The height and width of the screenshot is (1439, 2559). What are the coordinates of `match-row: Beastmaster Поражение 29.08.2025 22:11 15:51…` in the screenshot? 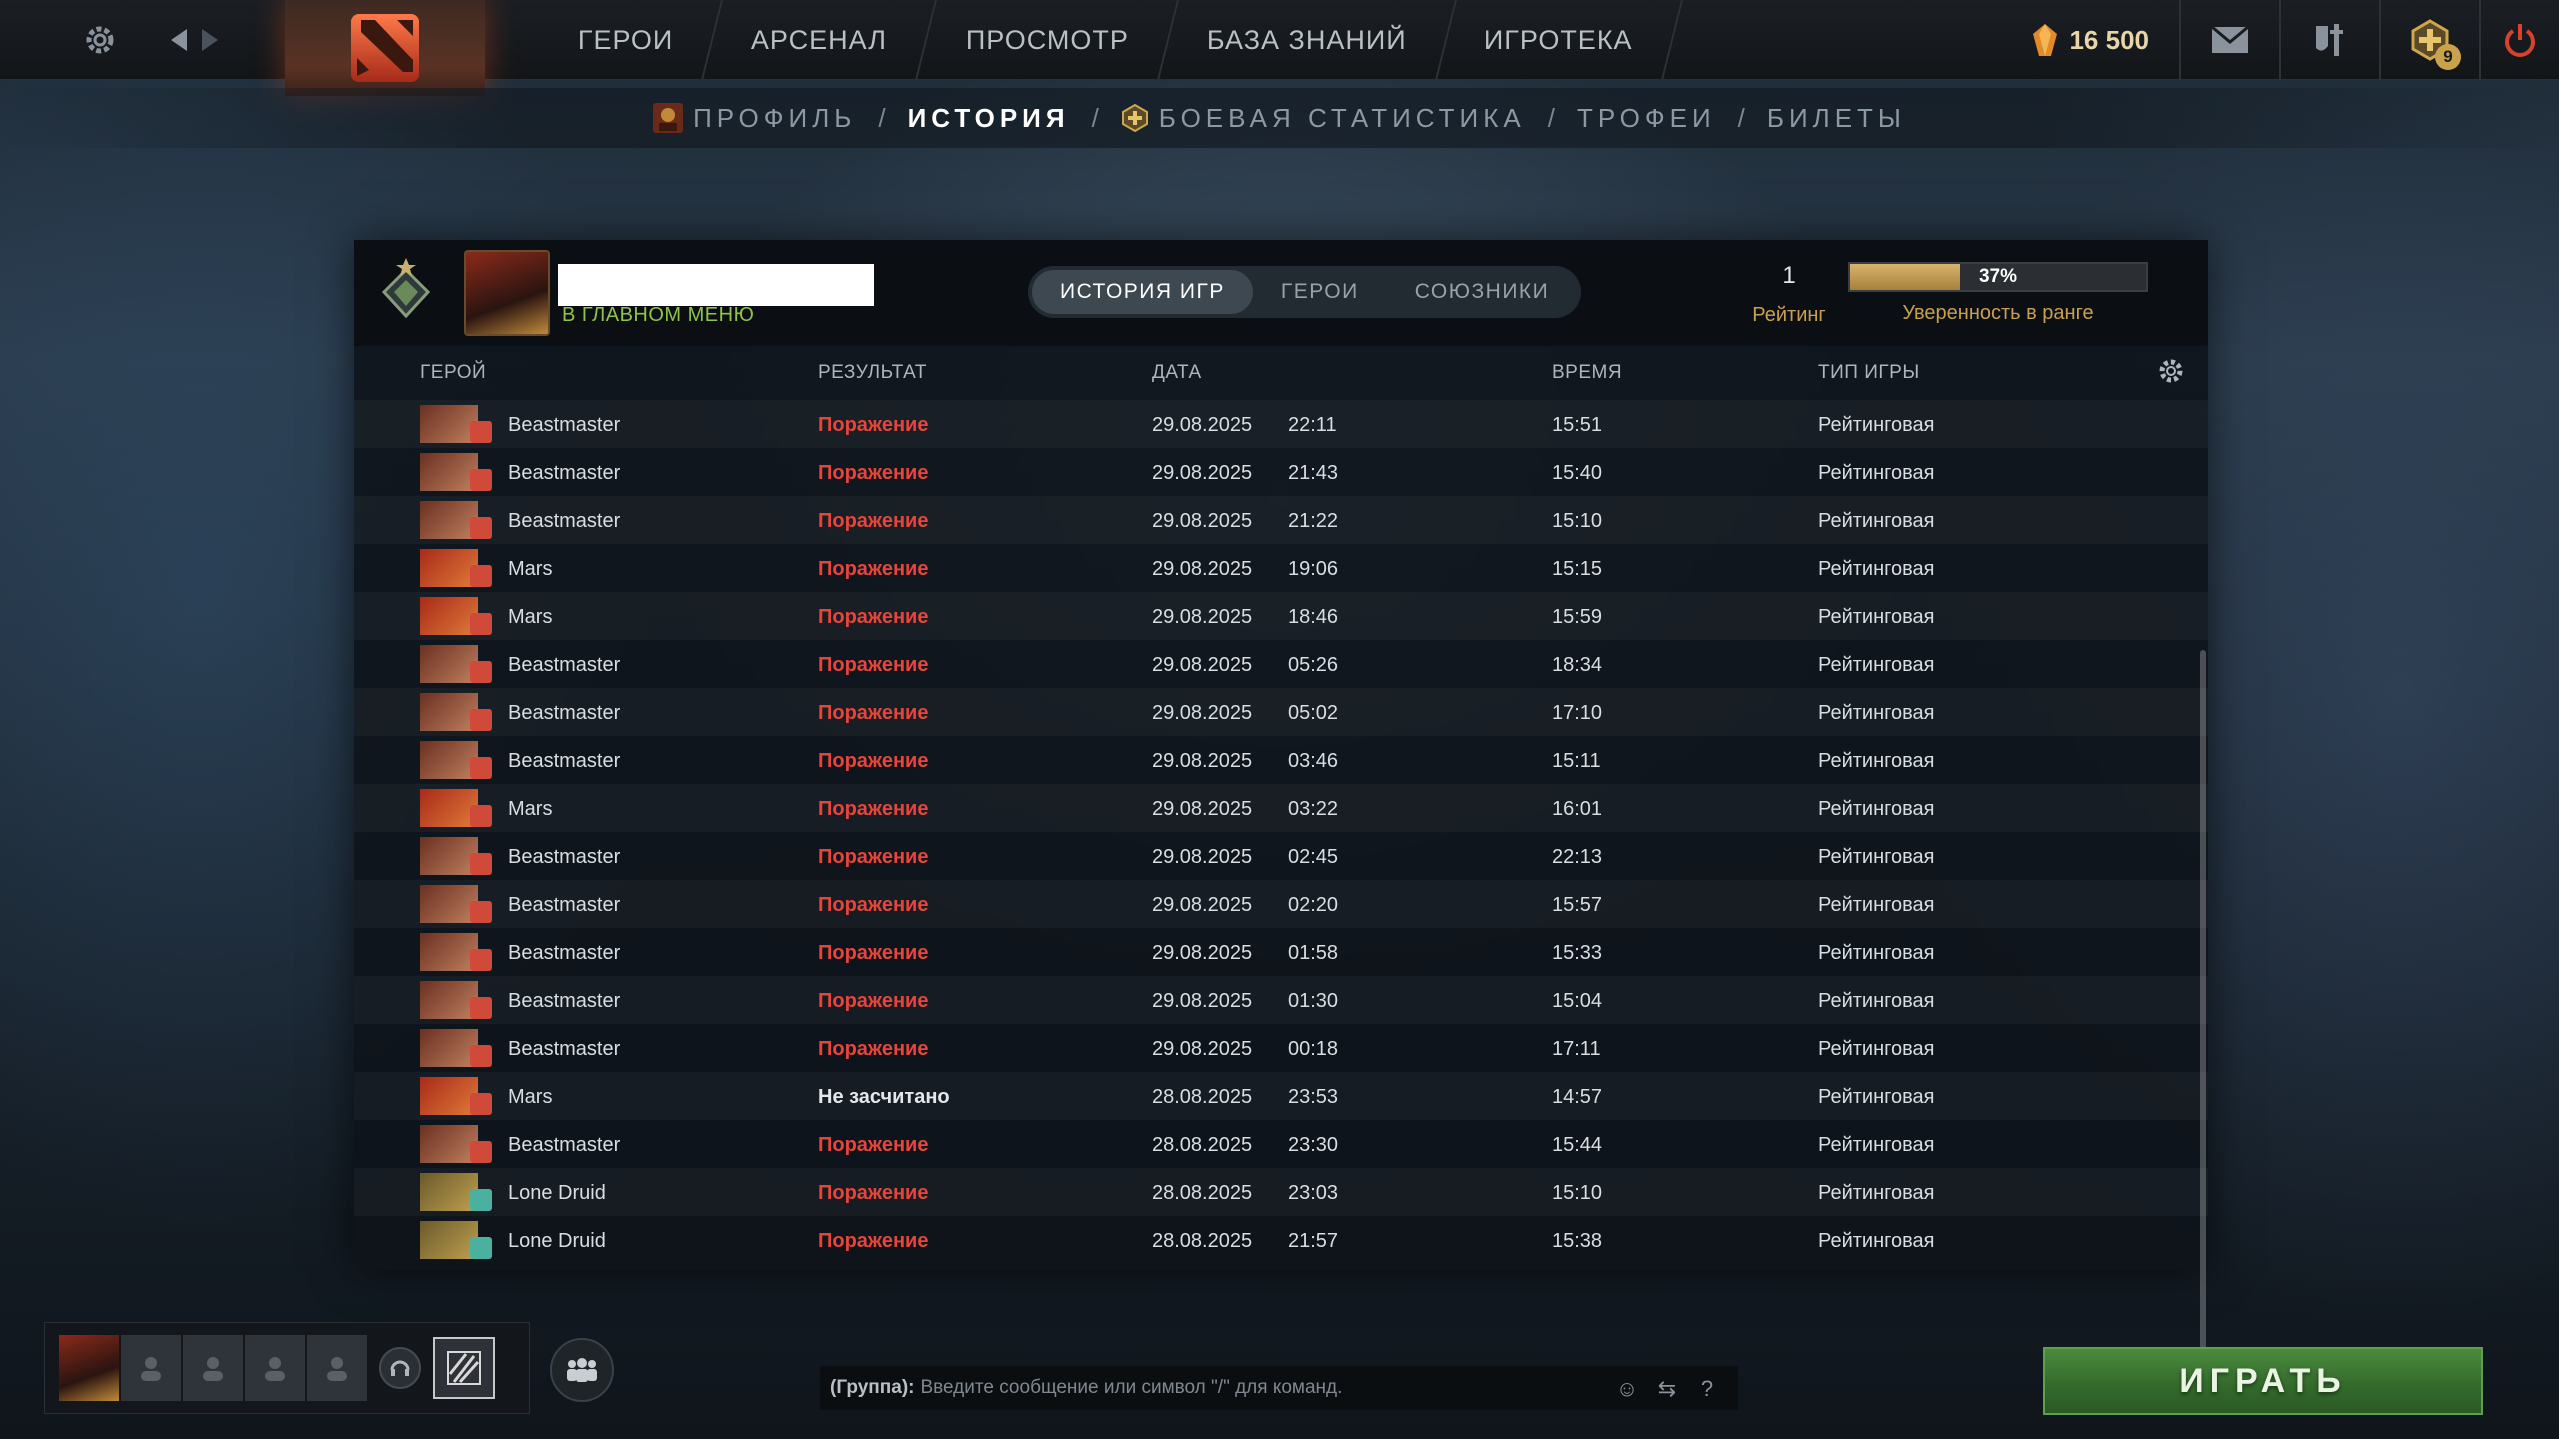 It's located at (1281, 424).